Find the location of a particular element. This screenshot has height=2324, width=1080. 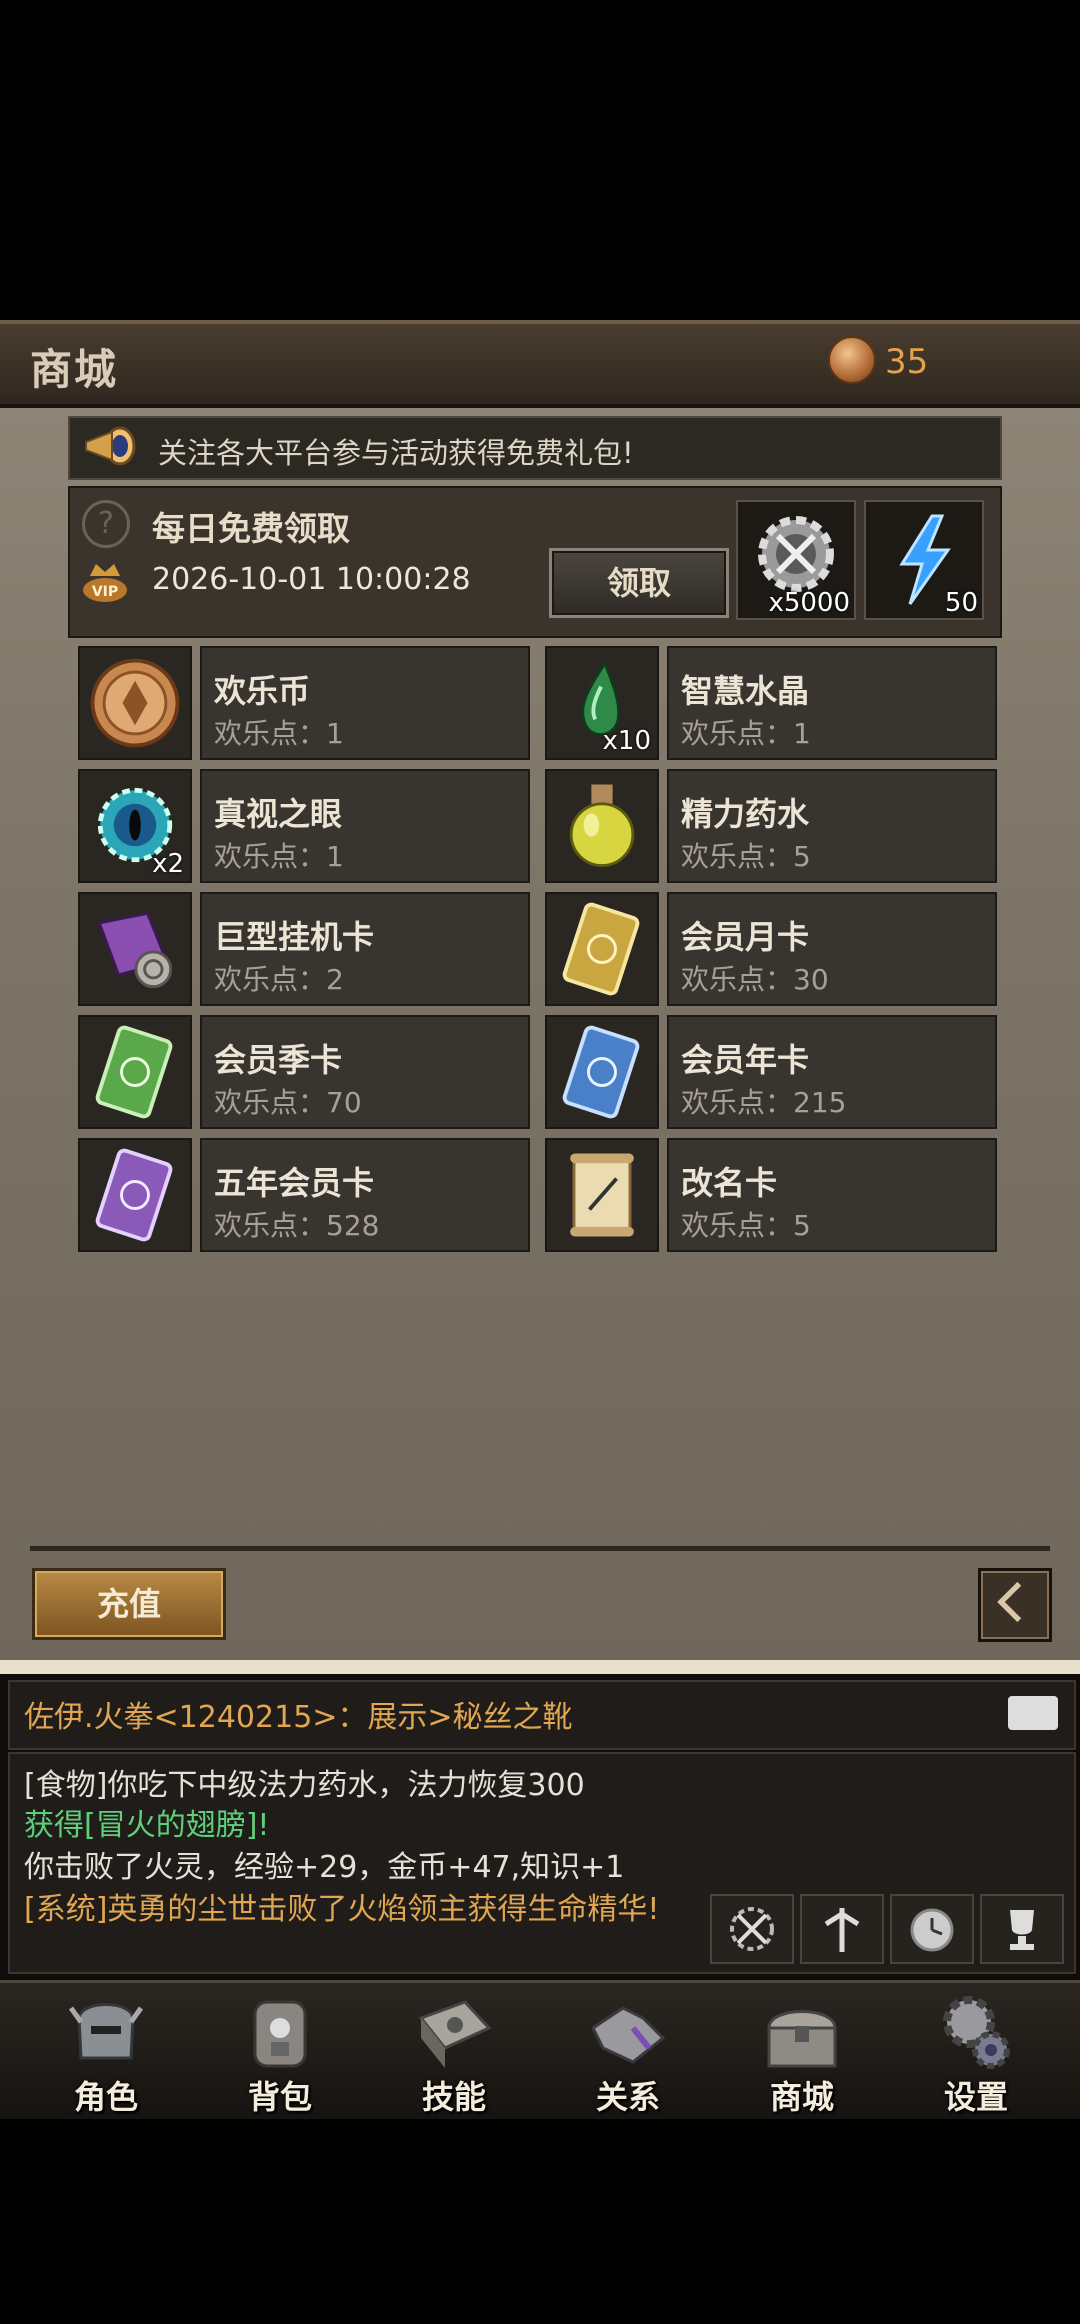

nav-label: 设置 is located at coordinates (975, 2097).